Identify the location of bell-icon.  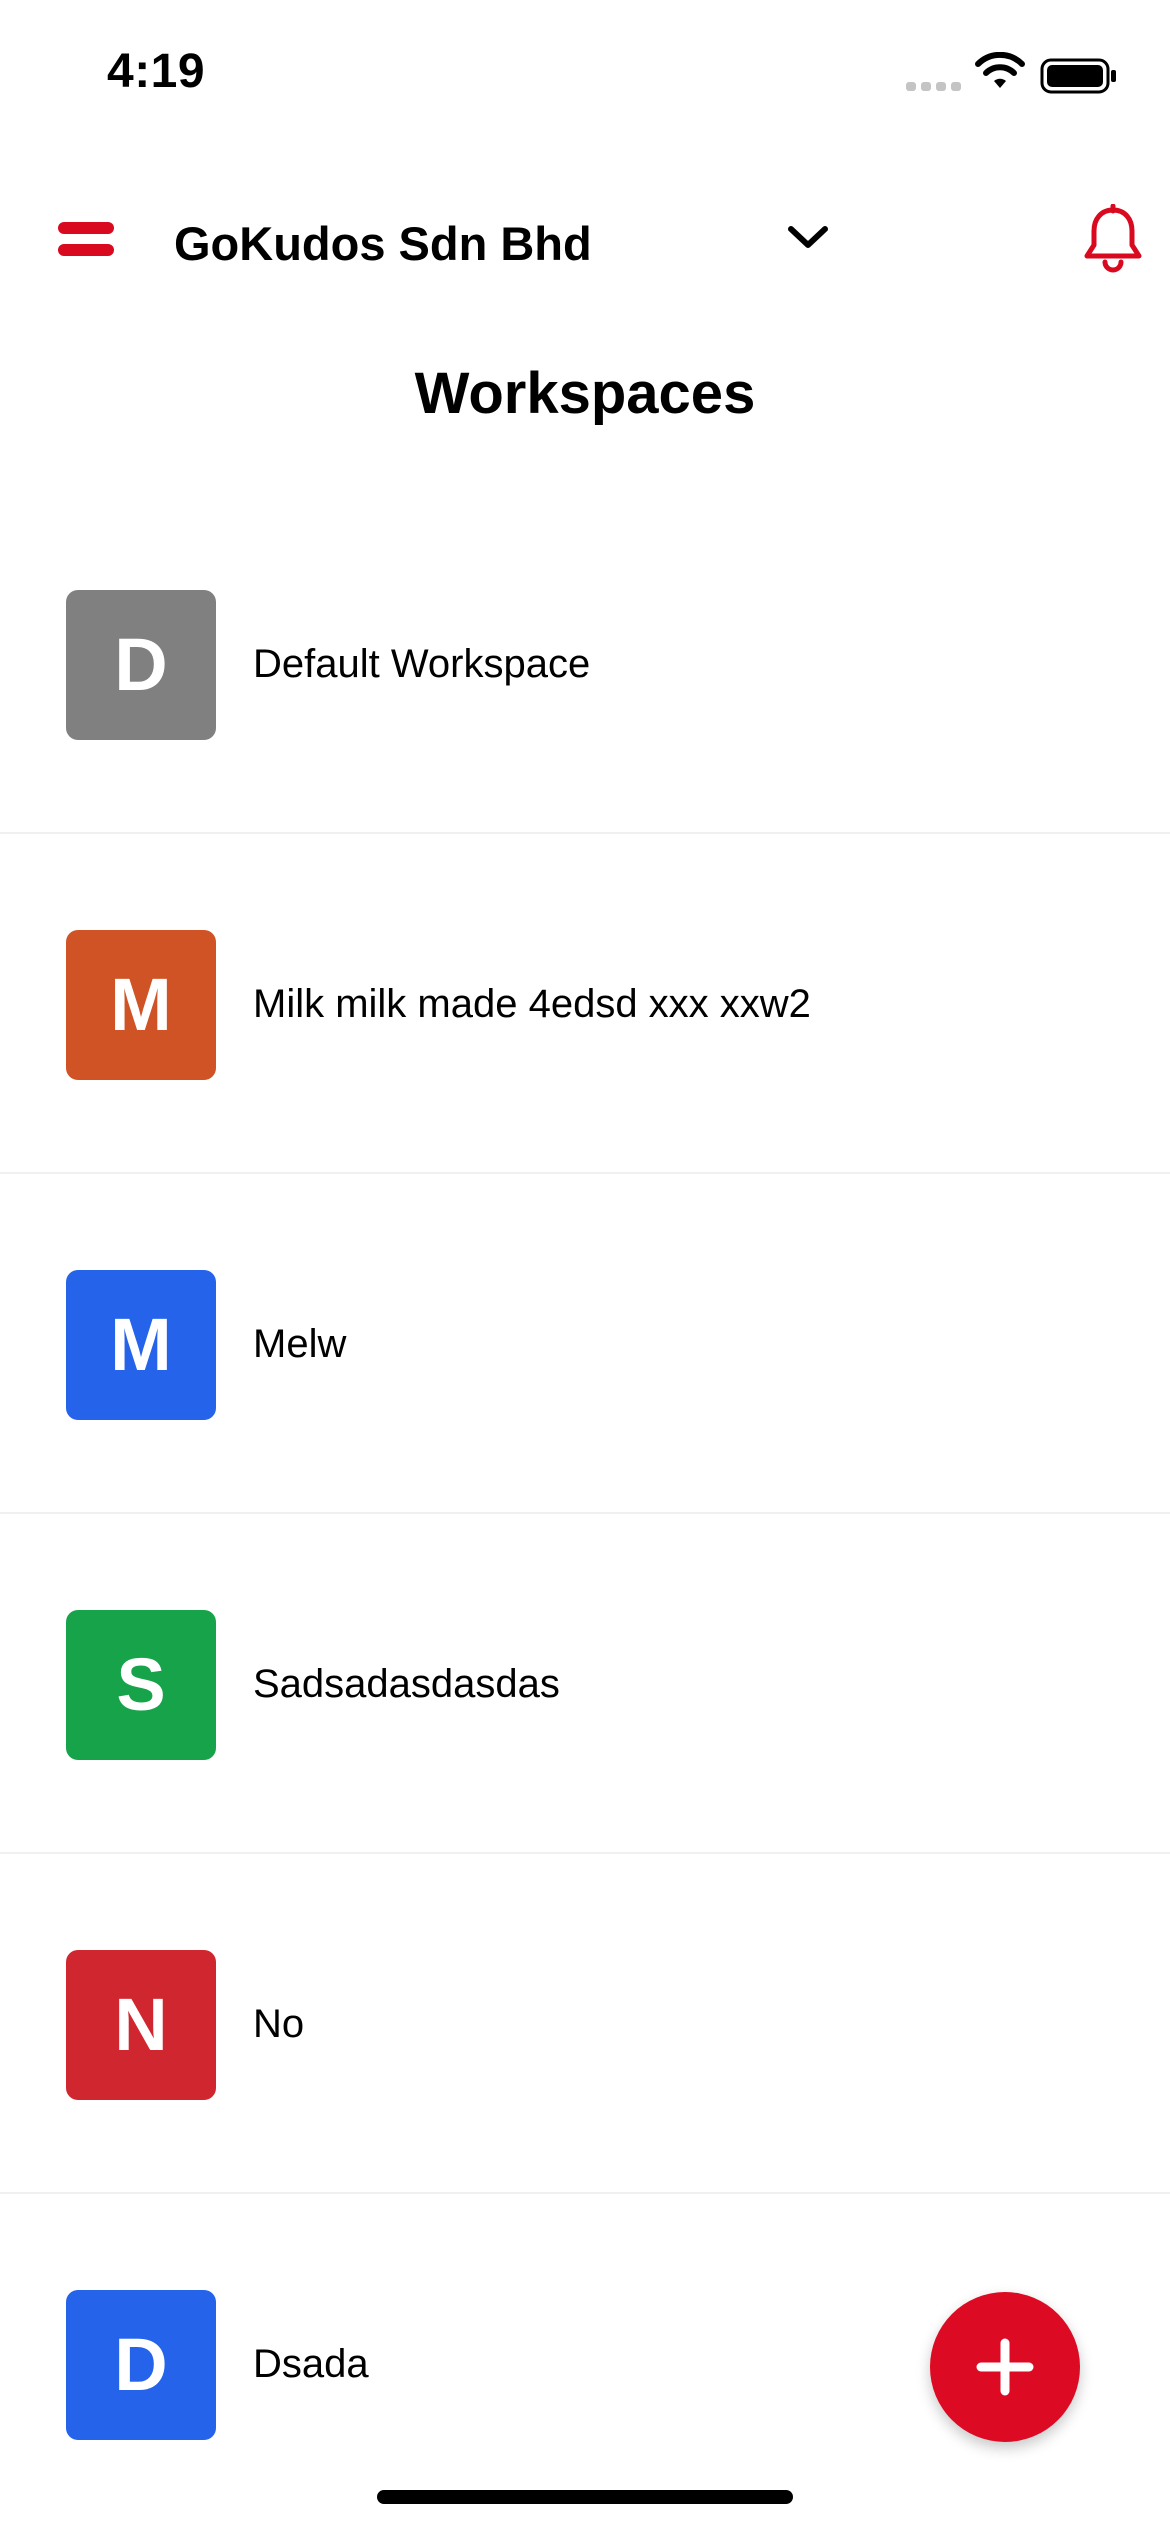
(1113, 239).